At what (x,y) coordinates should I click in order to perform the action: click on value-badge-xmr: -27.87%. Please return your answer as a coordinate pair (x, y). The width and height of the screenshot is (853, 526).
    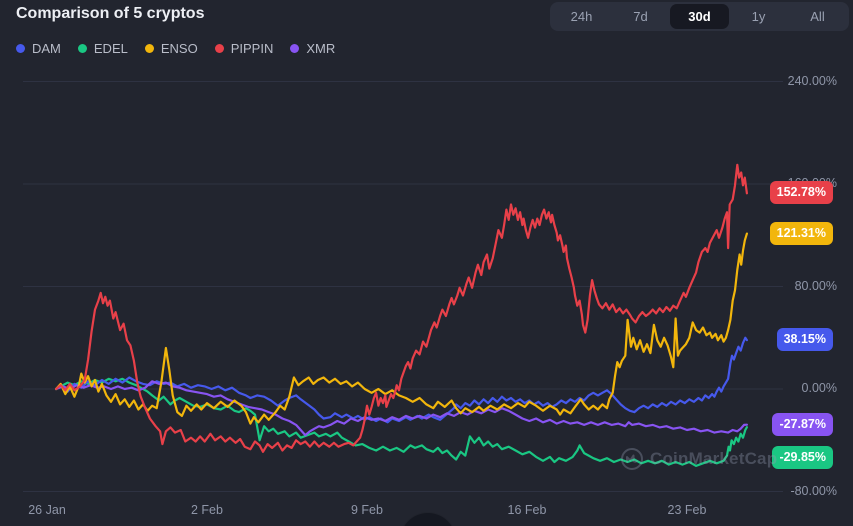
    Looking at the image, I should click on (802, 424).